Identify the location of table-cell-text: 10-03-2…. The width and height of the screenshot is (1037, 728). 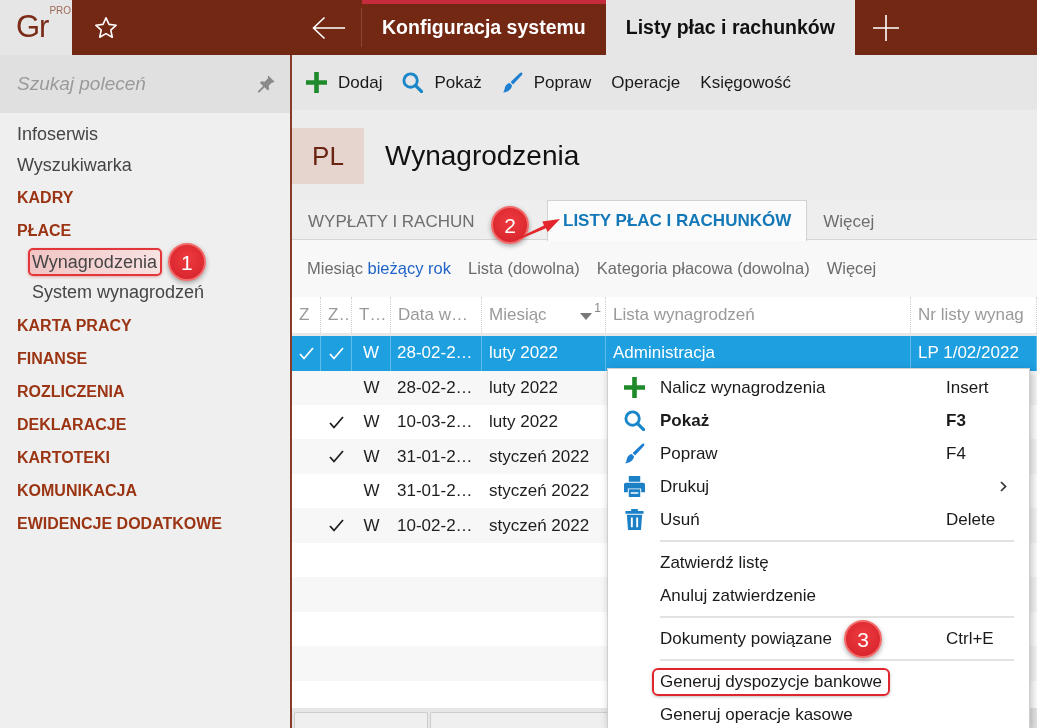
(435, 422).